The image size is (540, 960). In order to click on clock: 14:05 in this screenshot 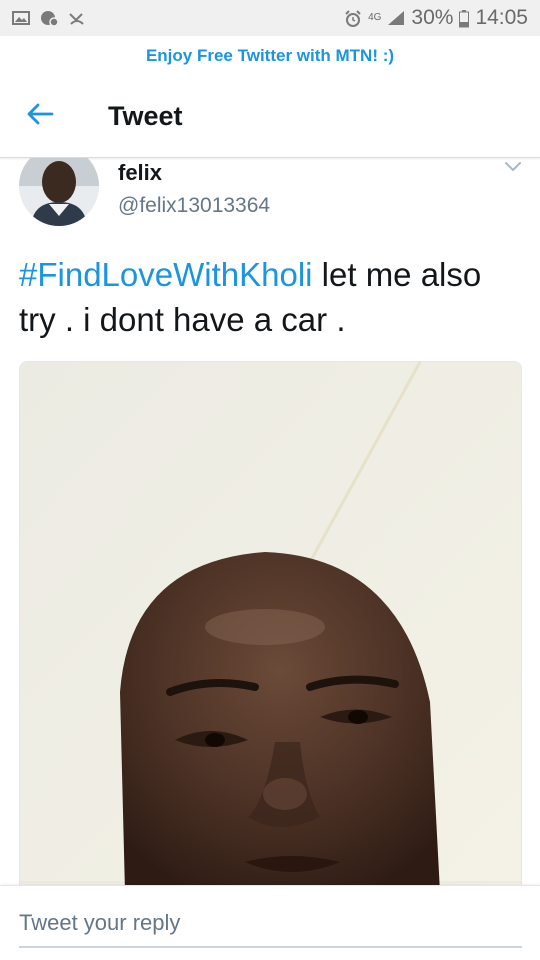, I will do `click(501, 17)`.